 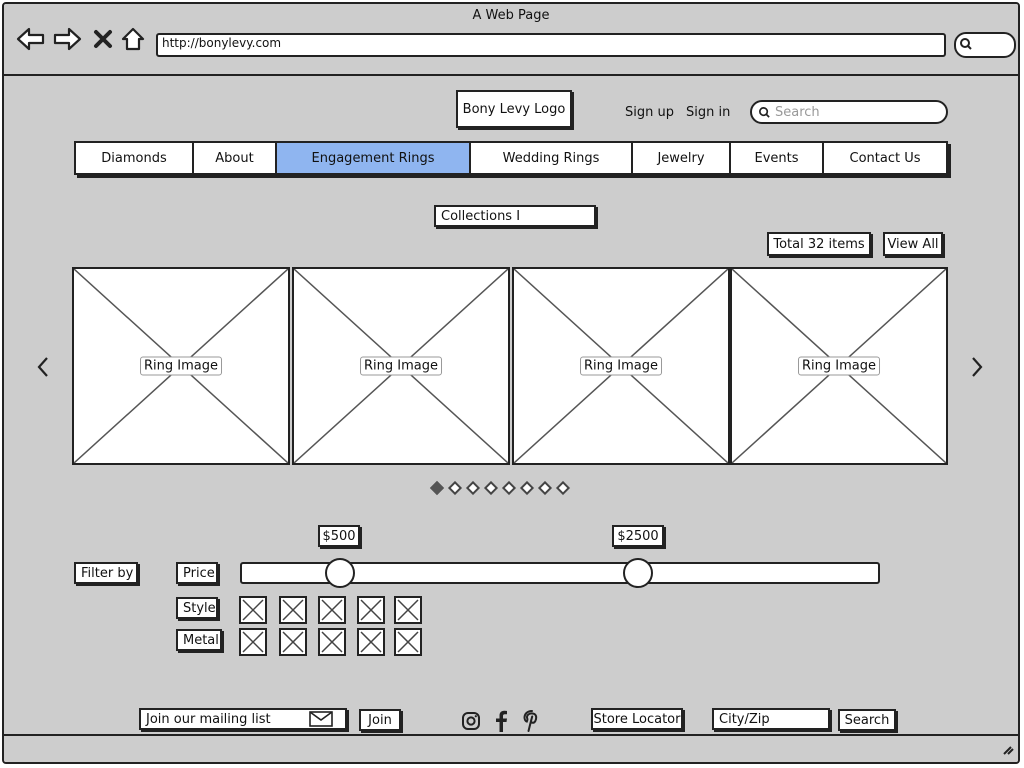 I want to click on nav-item-engagement-rings: Engagement Rings, so click(x=374, y=158).